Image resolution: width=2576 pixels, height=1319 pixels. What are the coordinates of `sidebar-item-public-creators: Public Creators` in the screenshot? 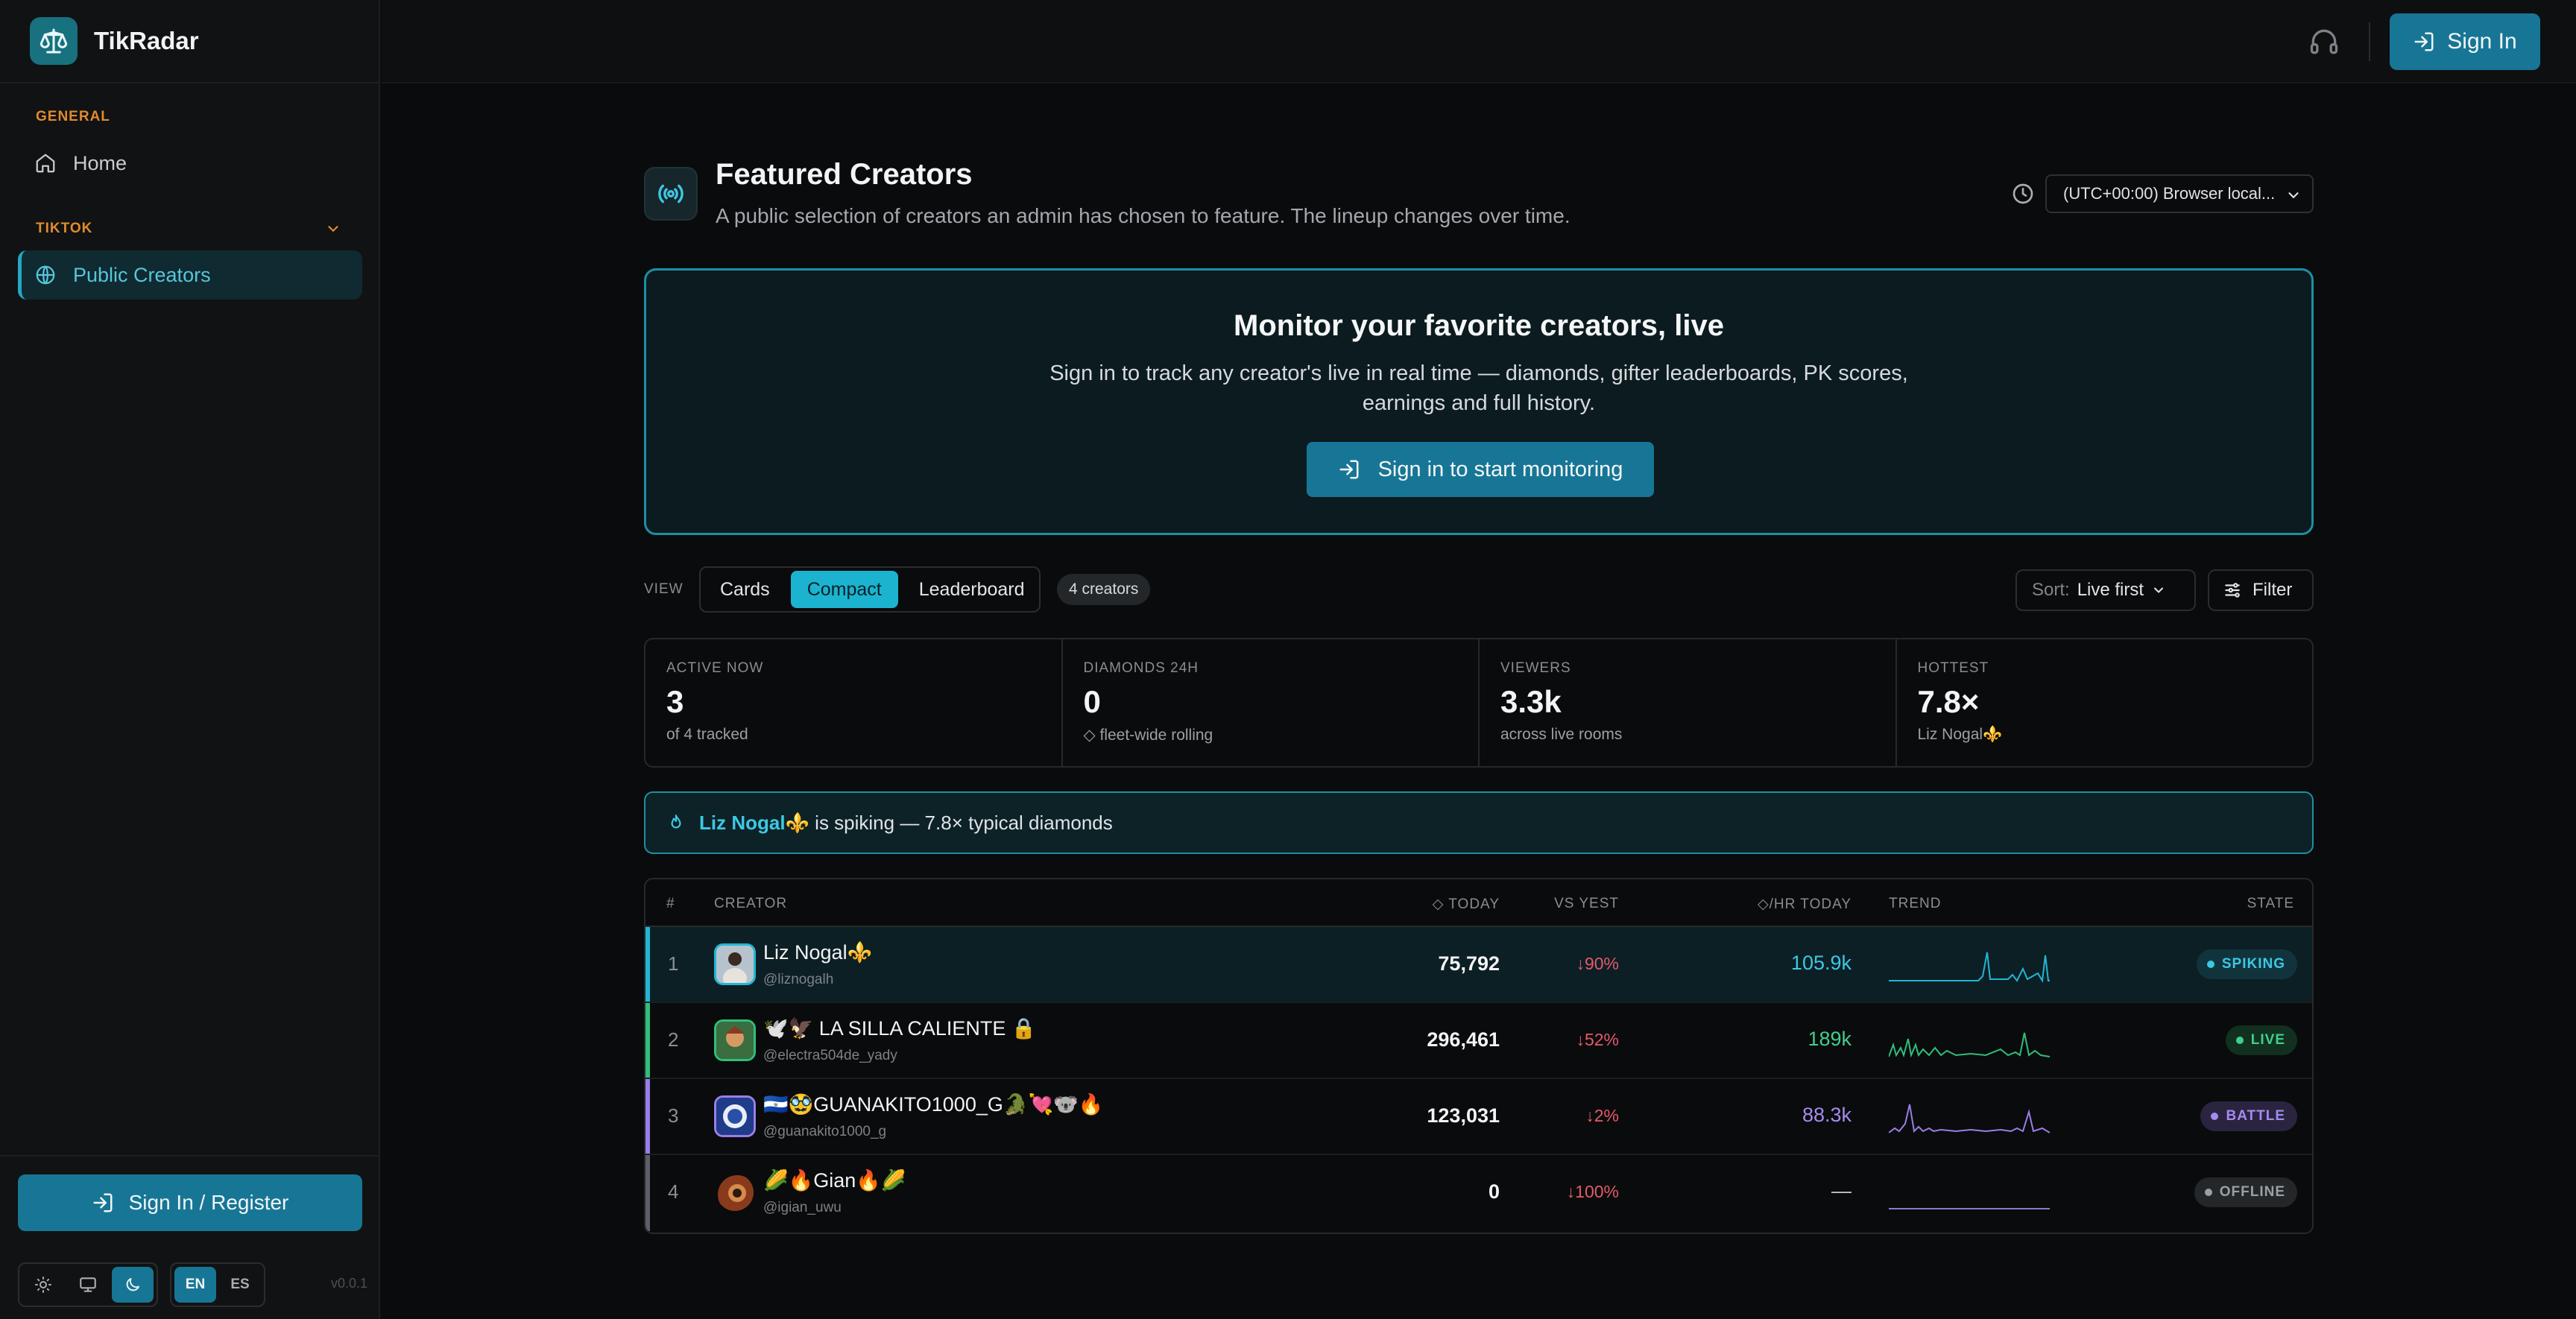 It's located at (190, 275).